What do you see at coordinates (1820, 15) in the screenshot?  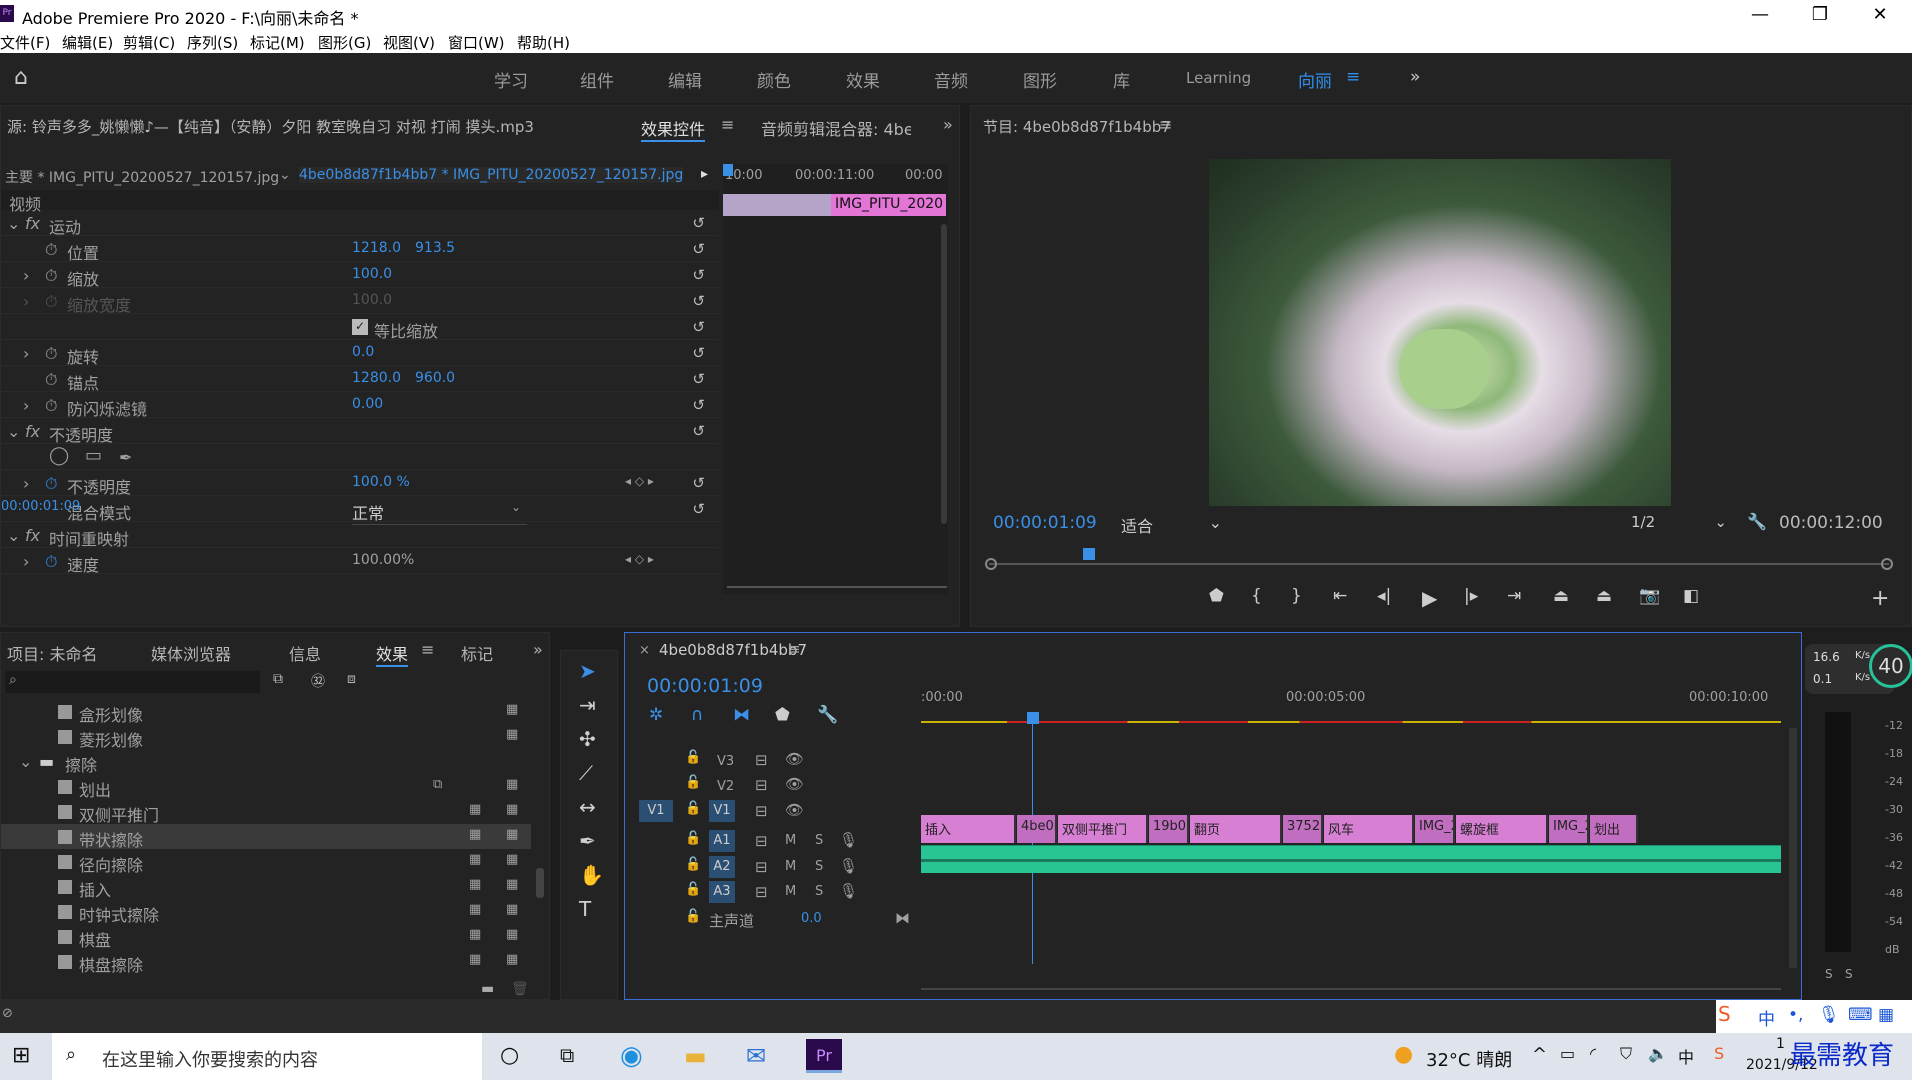 I see `maximize-button: ❐` at bounding box center [1820, 15].